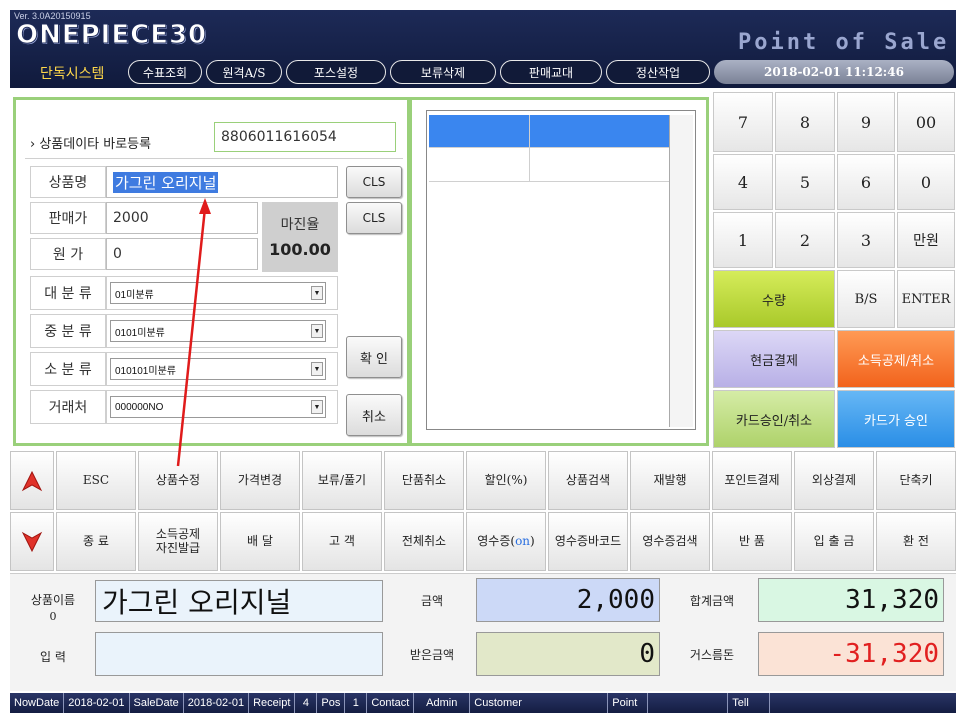 The image size is (966, 723). I want to click on nav-hold-delete-button: 보류삭제, so click(443, 72).